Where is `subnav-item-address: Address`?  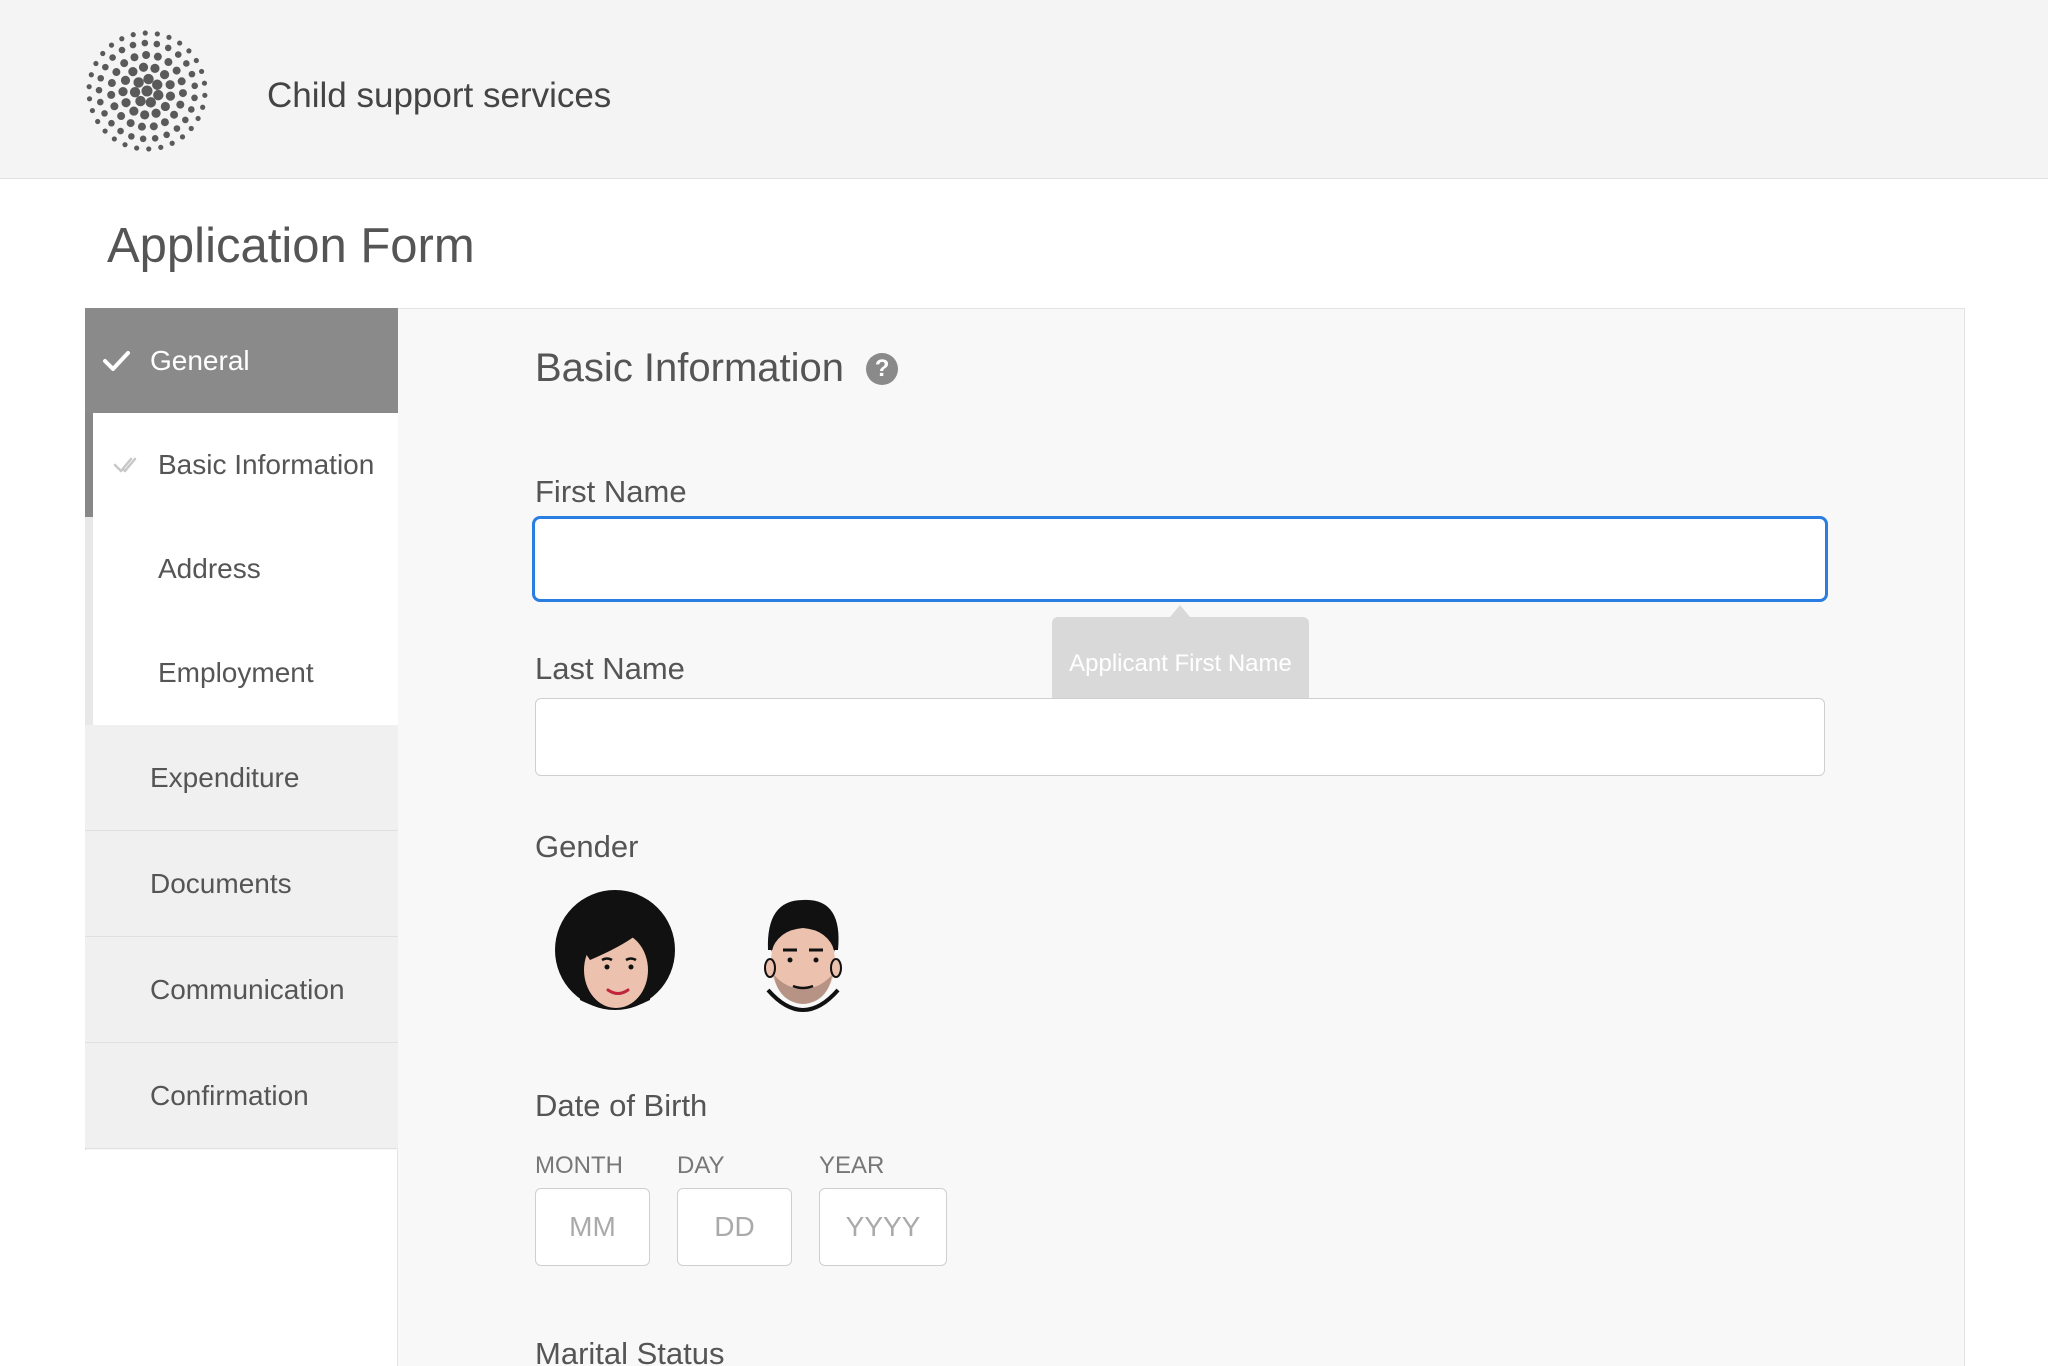
subnav-item-address: Address is located at coordinates (245, 569).